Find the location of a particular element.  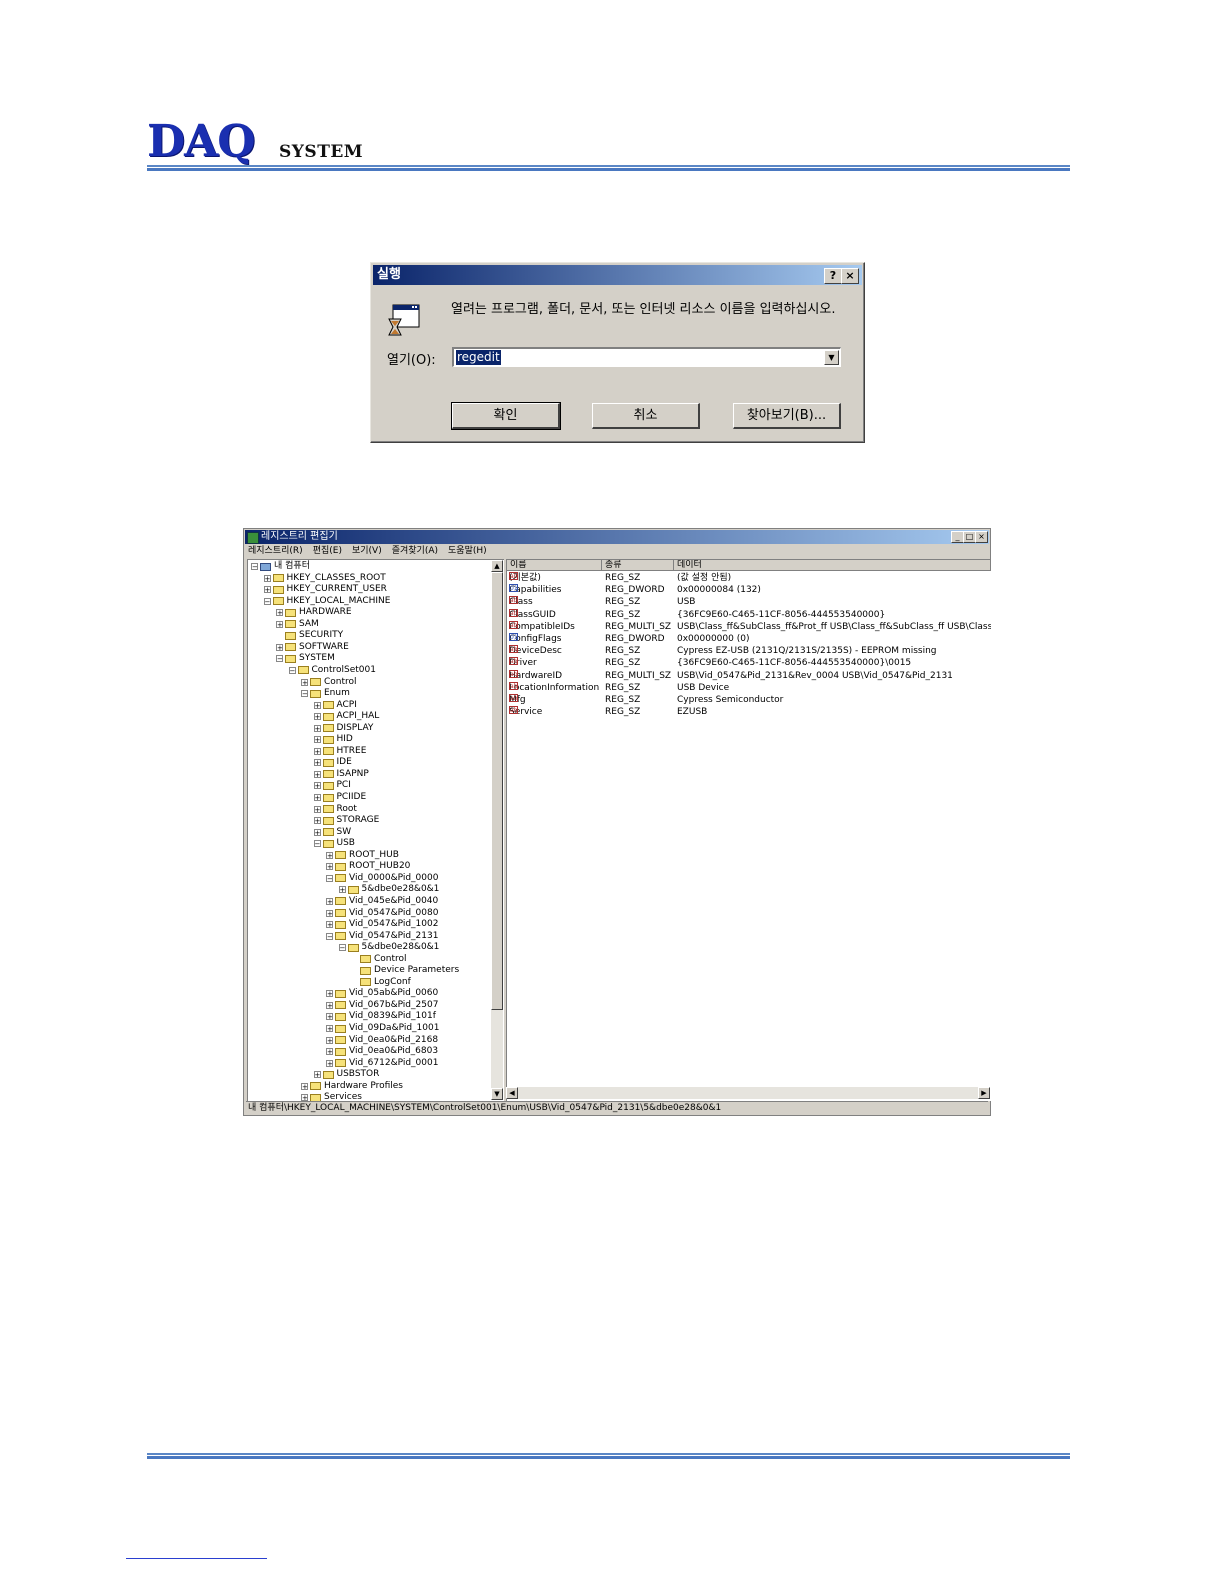

tree-node: + ACPI is located at coordinates (335, 705).